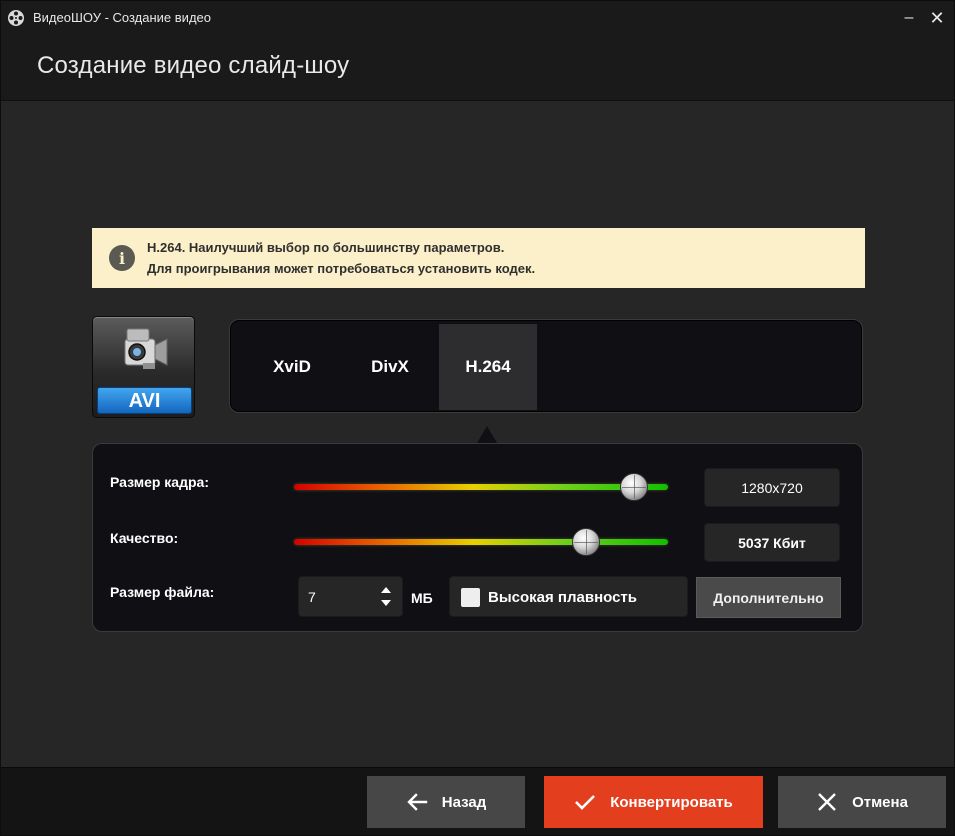  What do you see at coordinates (350, 596) in the screenshot?
I see `file-size-stepper: 7` at bounding box center [350, 596].